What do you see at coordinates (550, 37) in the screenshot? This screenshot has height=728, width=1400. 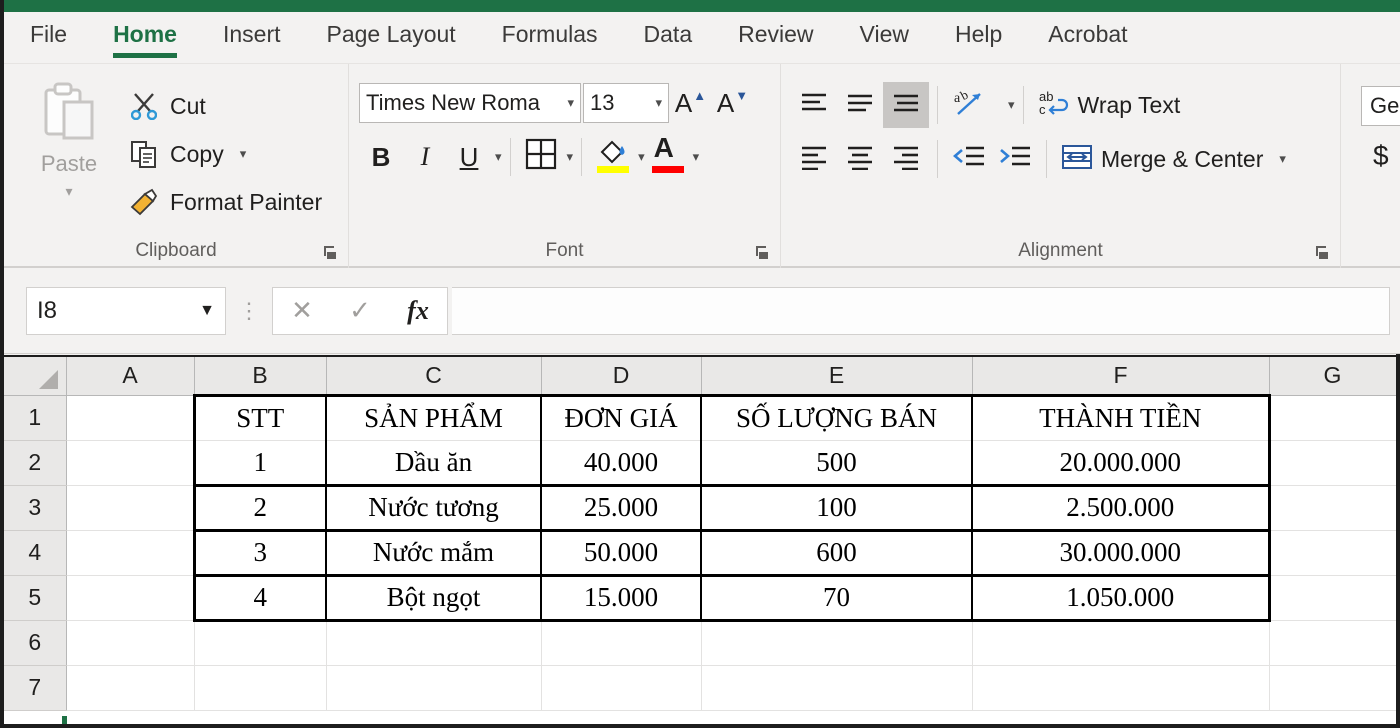 I see `tab-formulas: Formulas` at bounding box center [550, 37].